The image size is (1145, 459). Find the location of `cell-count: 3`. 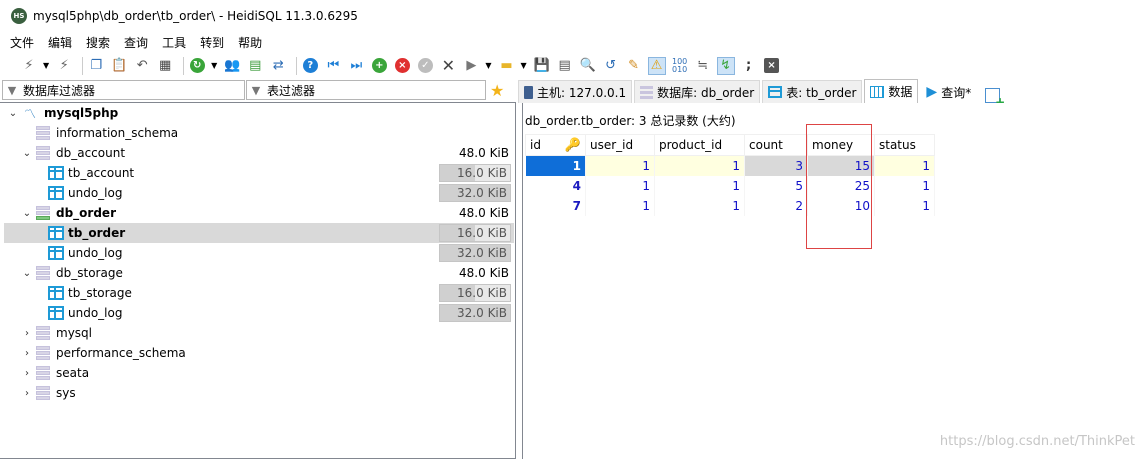

cell-count: 3 is located at coordinates (776, 165).